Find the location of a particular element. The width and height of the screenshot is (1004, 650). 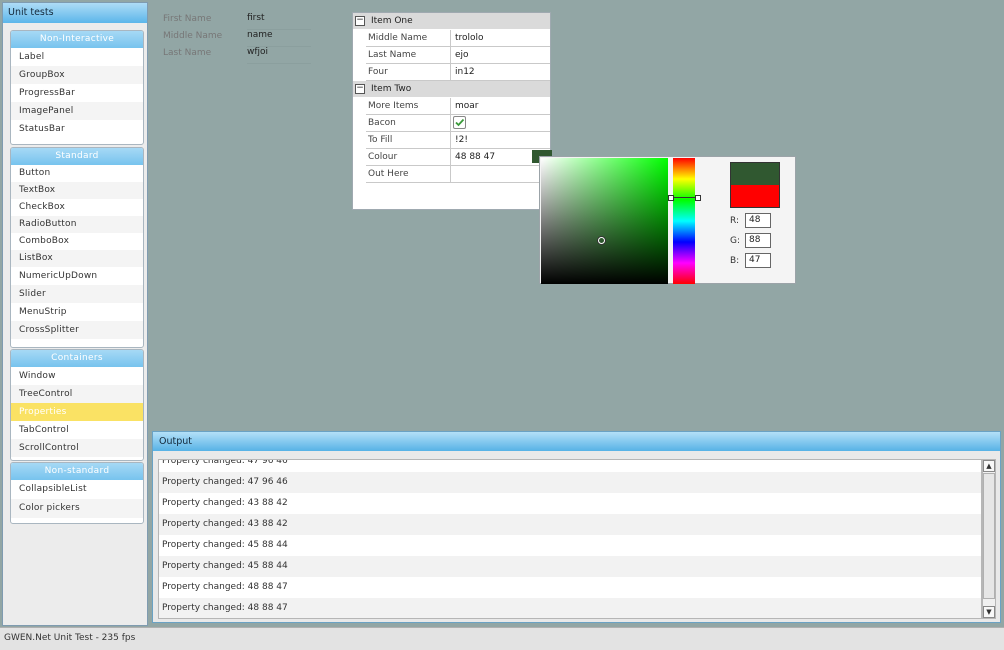

last-name-label: Last Name is located at coordinates (187, 53).